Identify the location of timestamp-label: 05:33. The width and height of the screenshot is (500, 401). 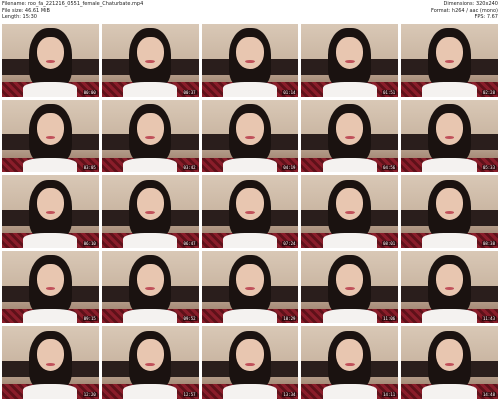
(488, 168).